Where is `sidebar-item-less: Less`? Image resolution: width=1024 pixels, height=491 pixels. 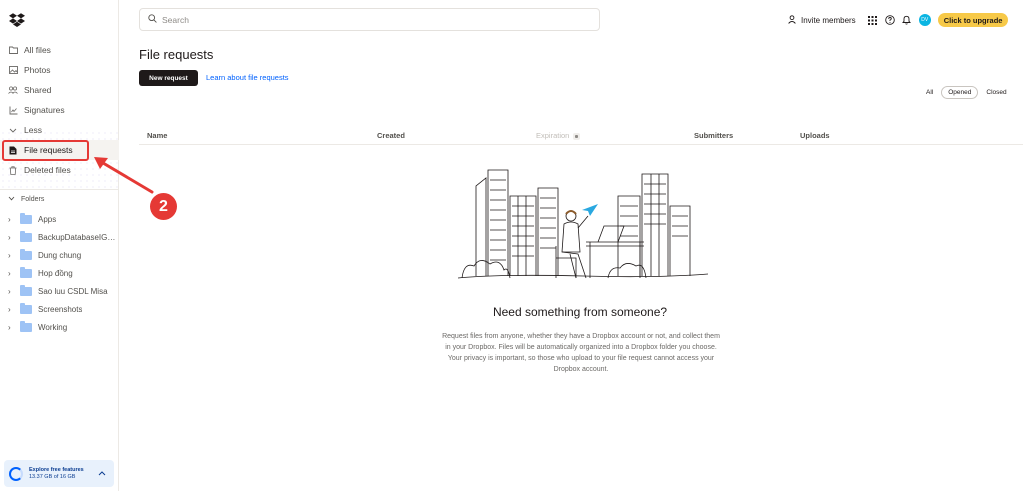 sidebar-item-less: Less is located at coordinates (59, 130).